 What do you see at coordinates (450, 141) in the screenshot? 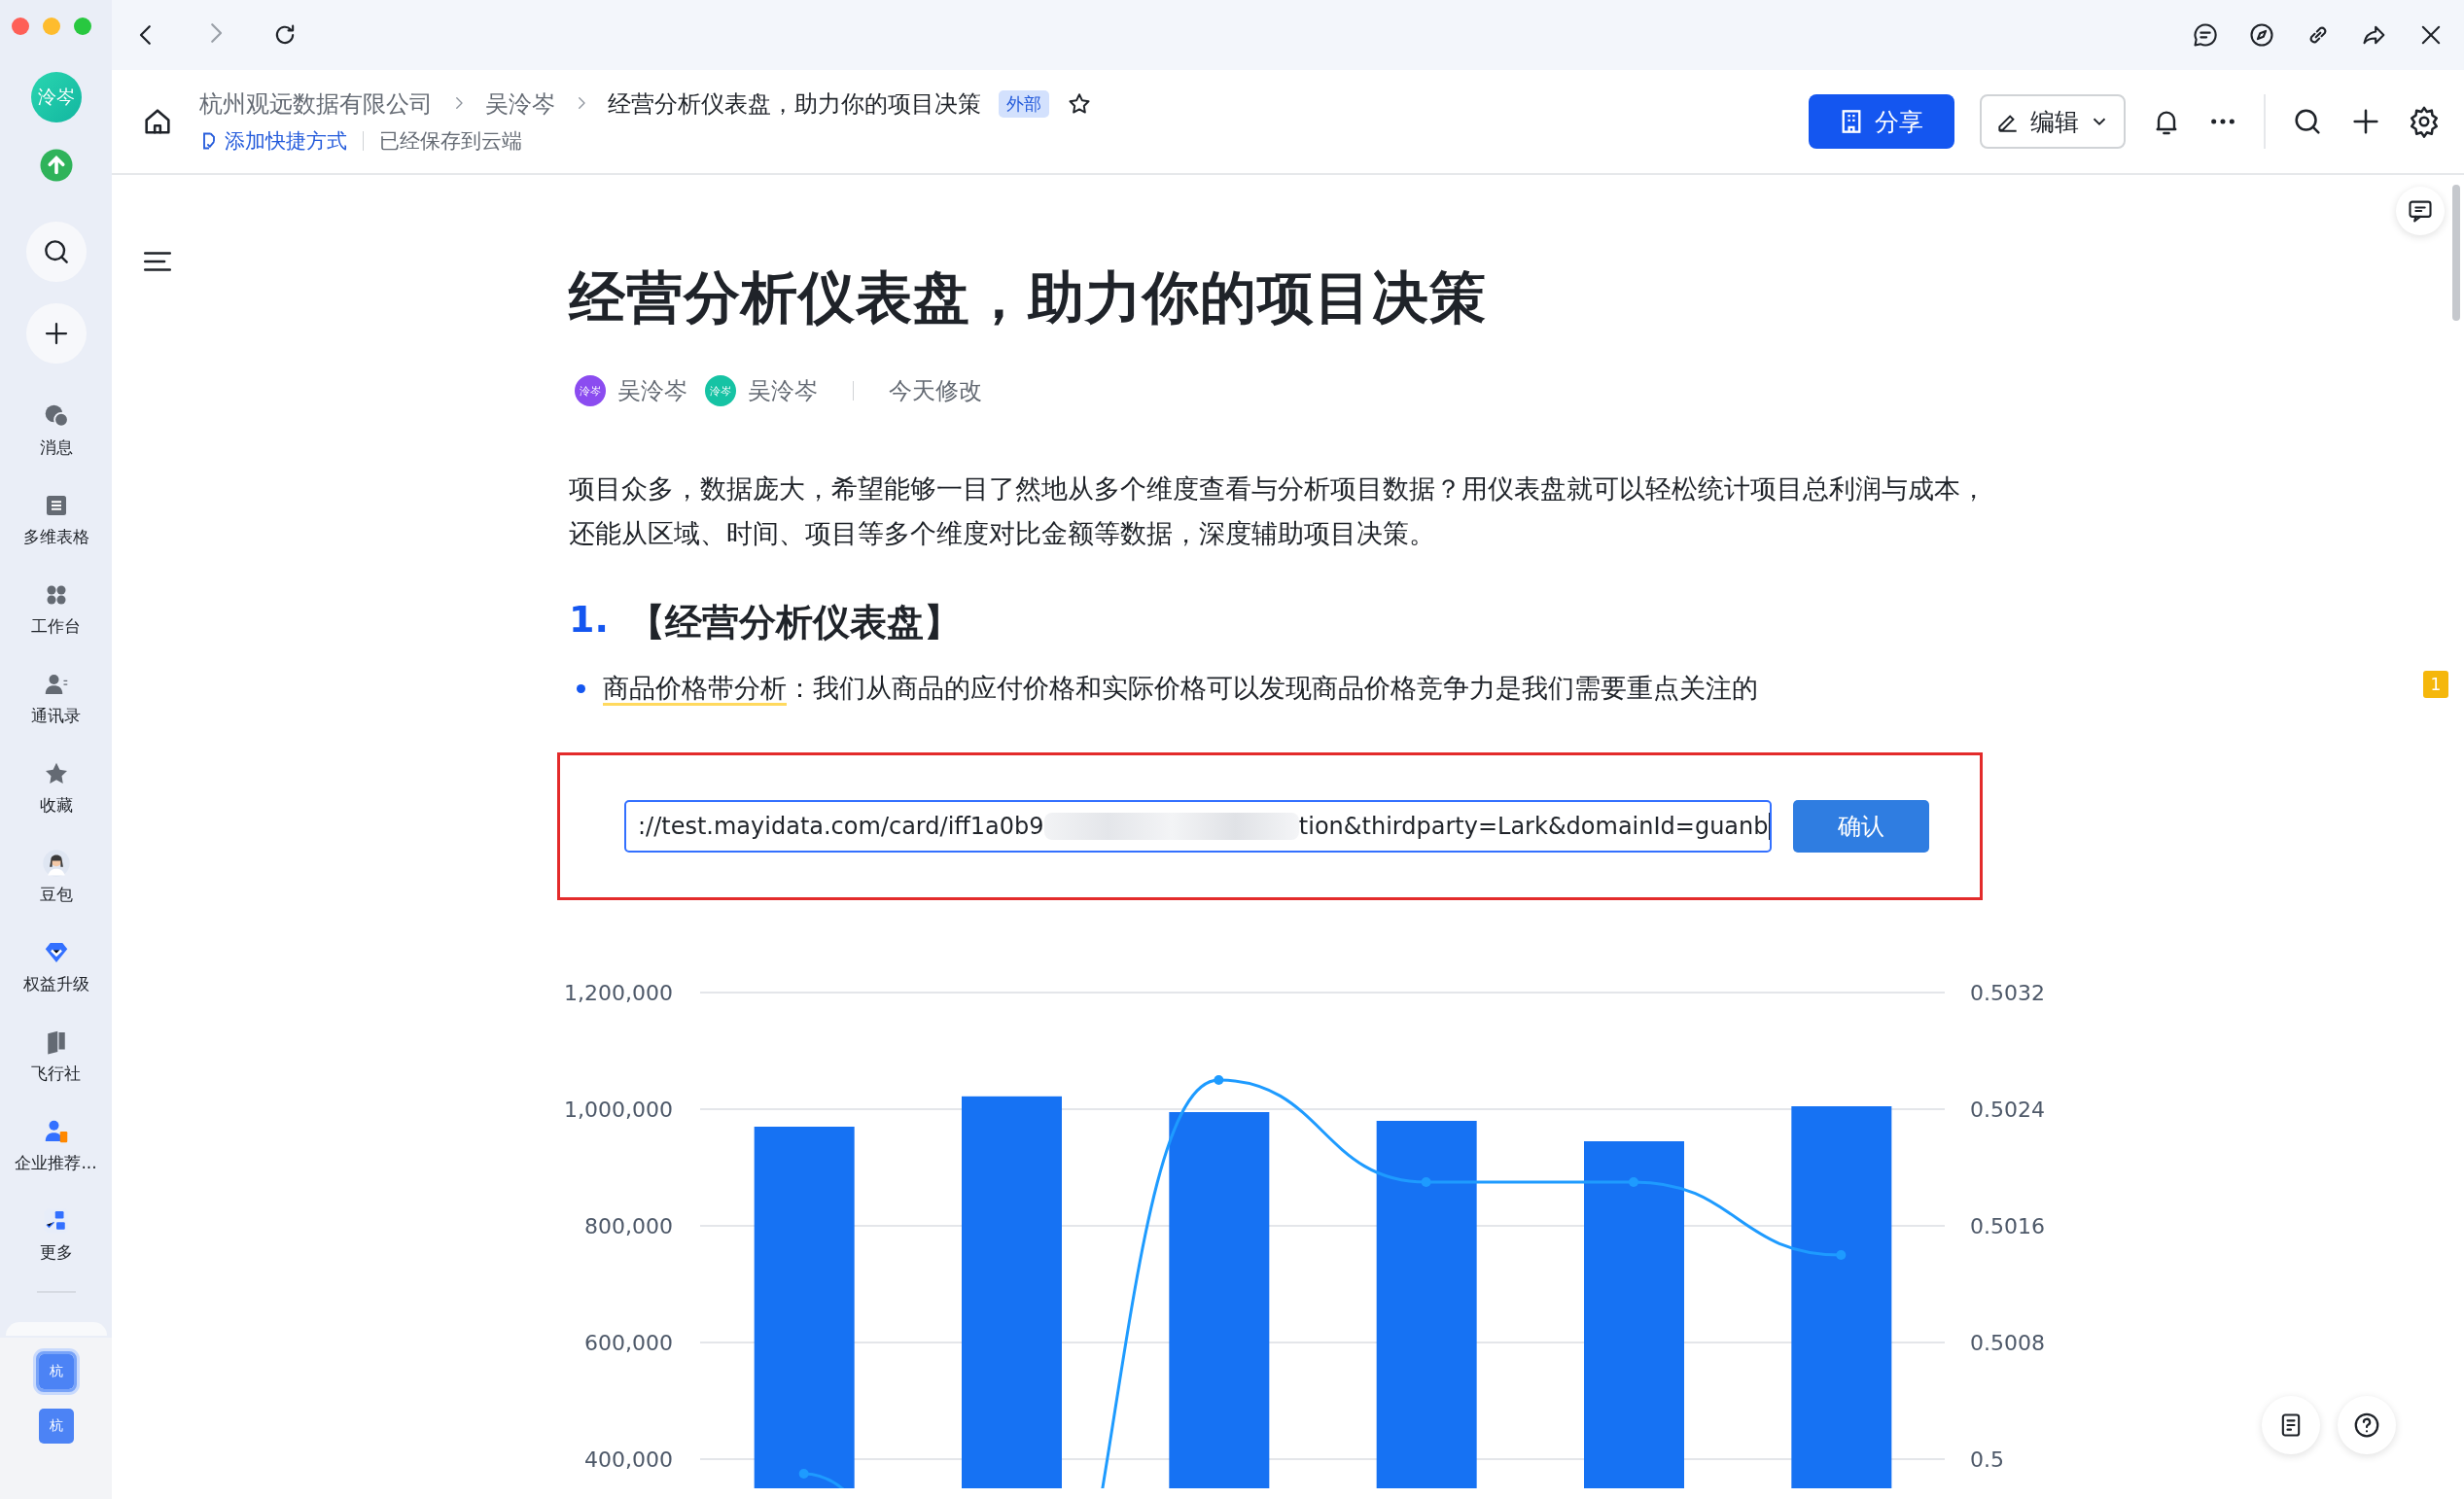
I see `save-status: 已经保存到云端` at bounding box center [450, 141].